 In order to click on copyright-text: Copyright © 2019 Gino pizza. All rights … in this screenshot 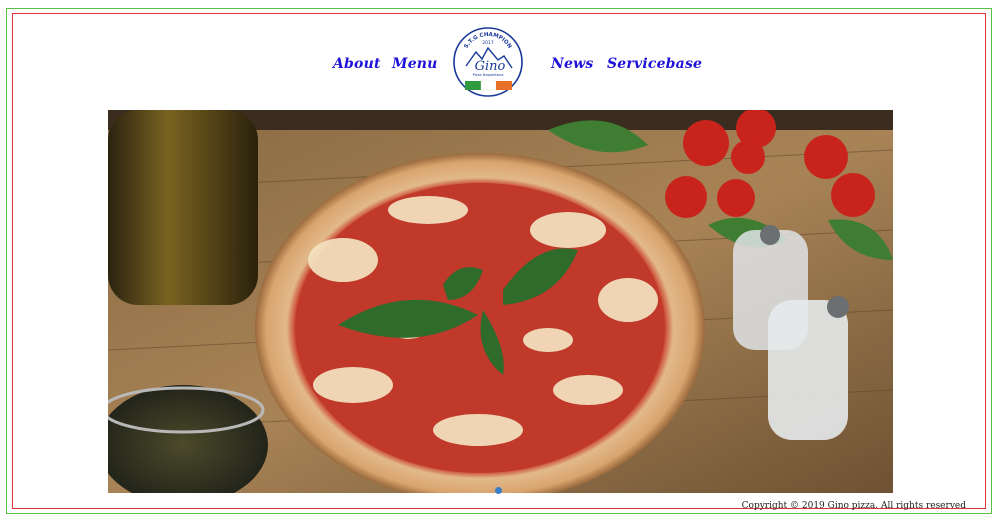, I will do `click(853, 506)`.